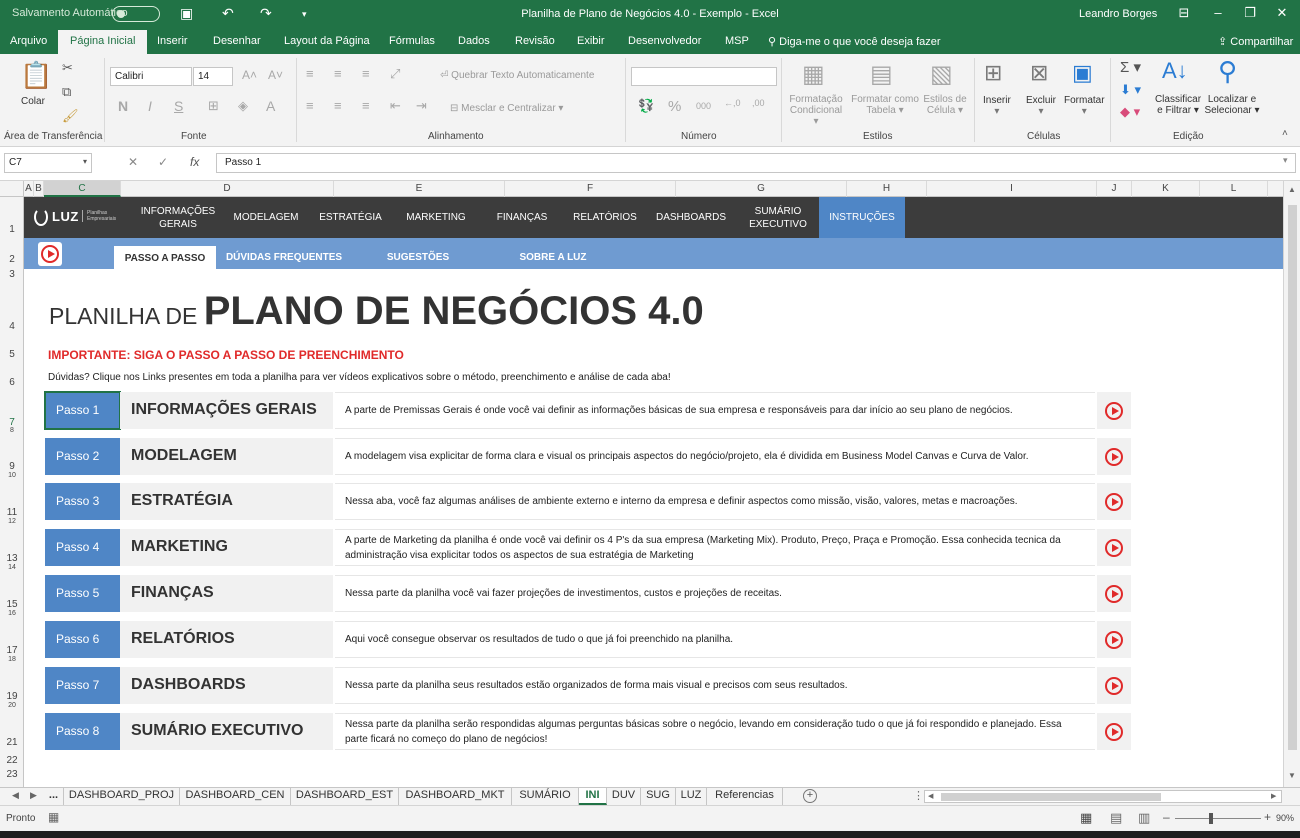 This screenshot has width=1300, height=838. Describe the element at coordinates (338, 105) in the screenshot. I see `align-center-icon: ≡` at that location.